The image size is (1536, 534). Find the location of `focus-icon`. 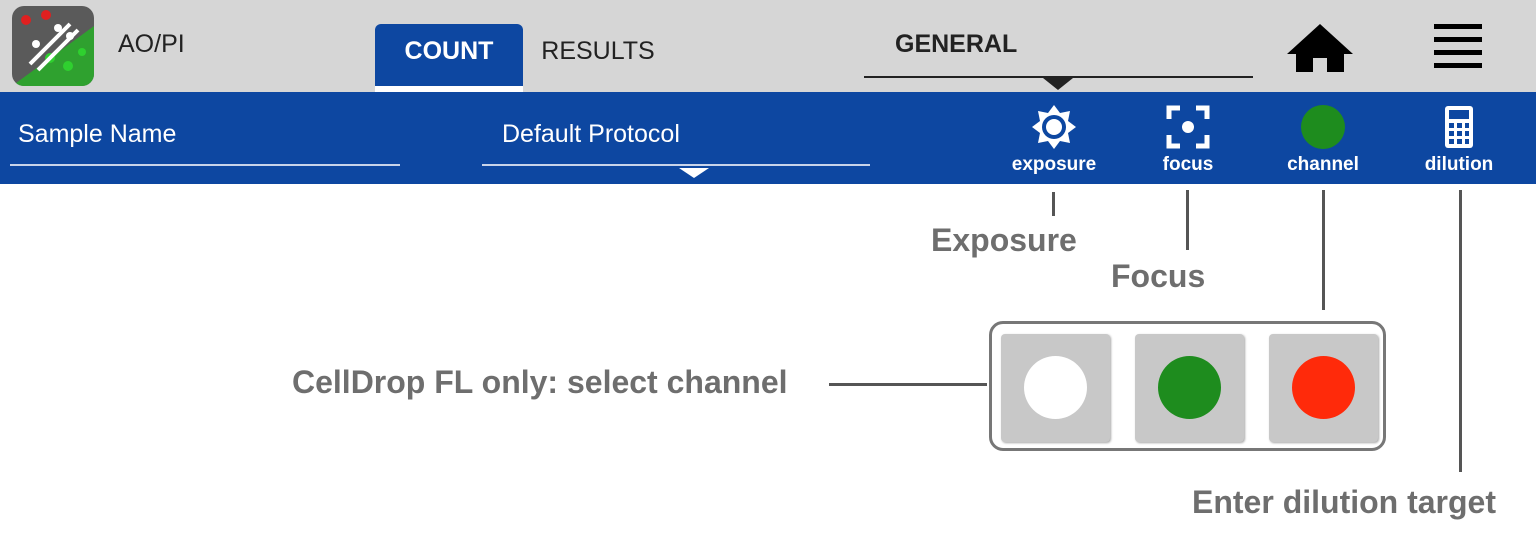

focus-icon is located at coordinates (1188, 127).